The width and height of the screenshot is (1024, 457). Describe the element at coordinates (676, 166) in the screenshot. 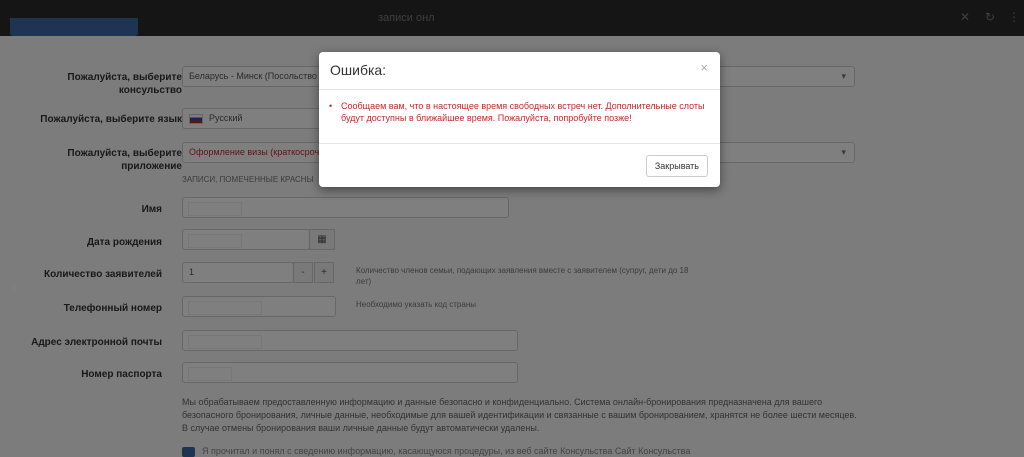

I see `close-button: Закрывать` at that location.